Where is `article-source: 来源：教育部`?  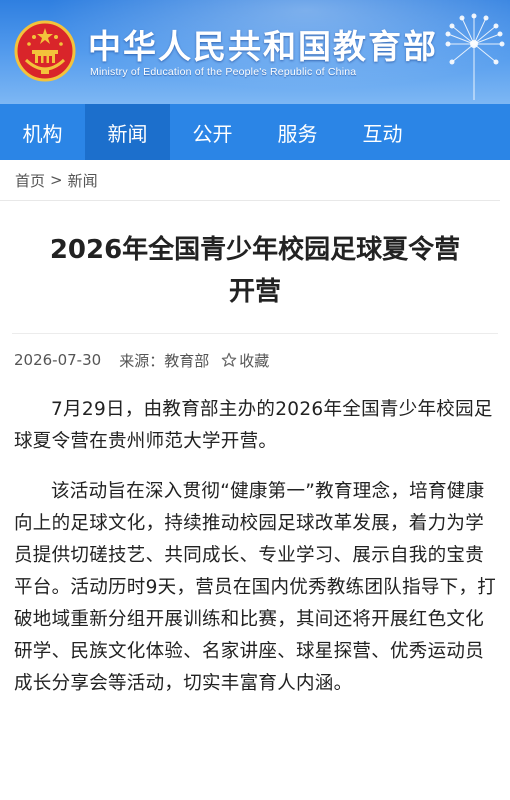 article-source: 来源：教育部 is located at coordinates (164, 360).